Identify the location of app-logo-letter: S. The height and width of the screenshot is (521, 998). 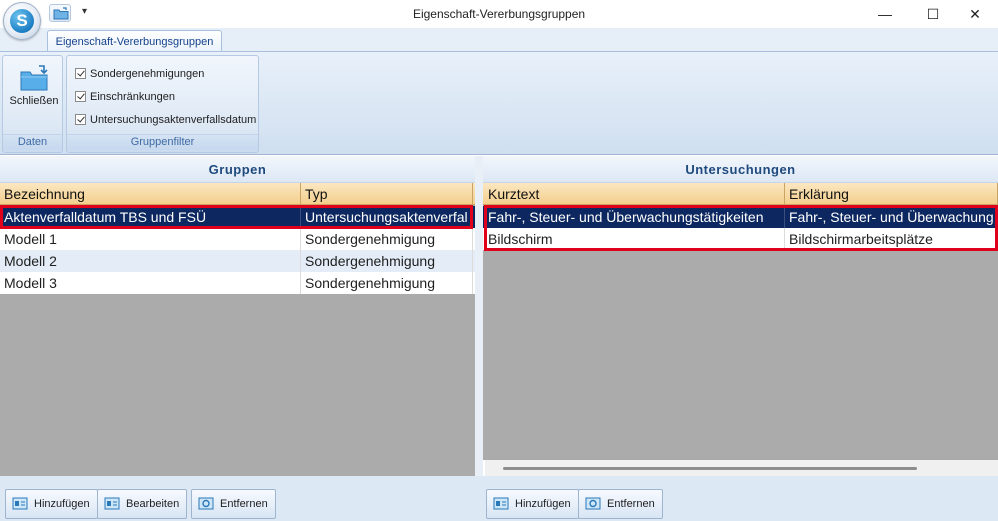
(22, 21).